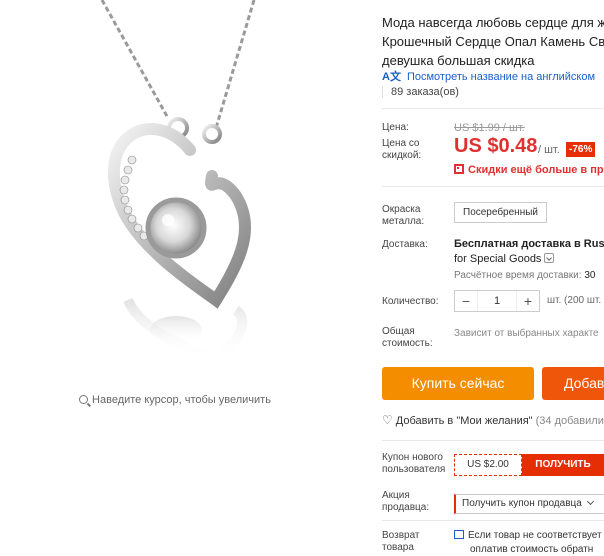 The height and width of the screenshot is (556, 604). What do you see at coordinates (536, 170) in the screenshot?
I see `app-discount-text: Скидки ещё больше в прил` at bounding box center [536, 170].